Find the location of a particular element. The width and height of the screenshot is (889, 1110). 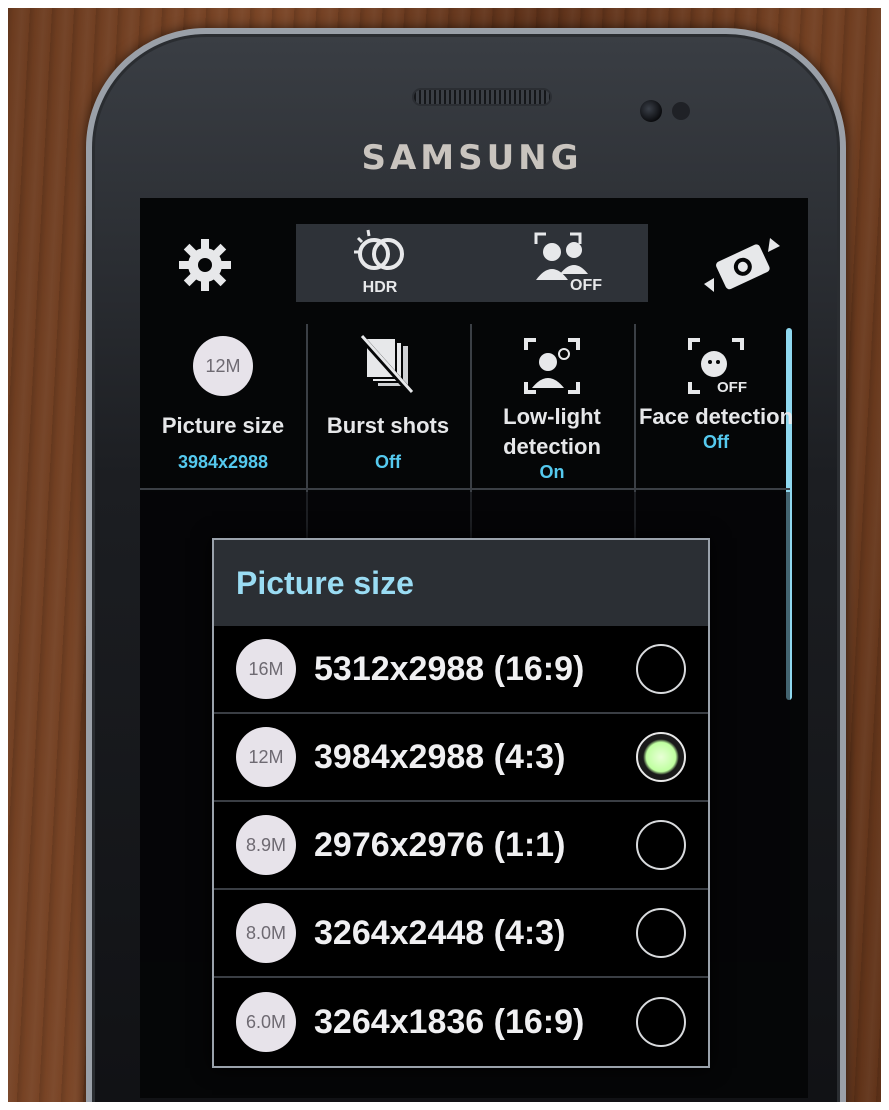

option-label: 5312x2988 (16:9) is located at coordinates (449, 668).